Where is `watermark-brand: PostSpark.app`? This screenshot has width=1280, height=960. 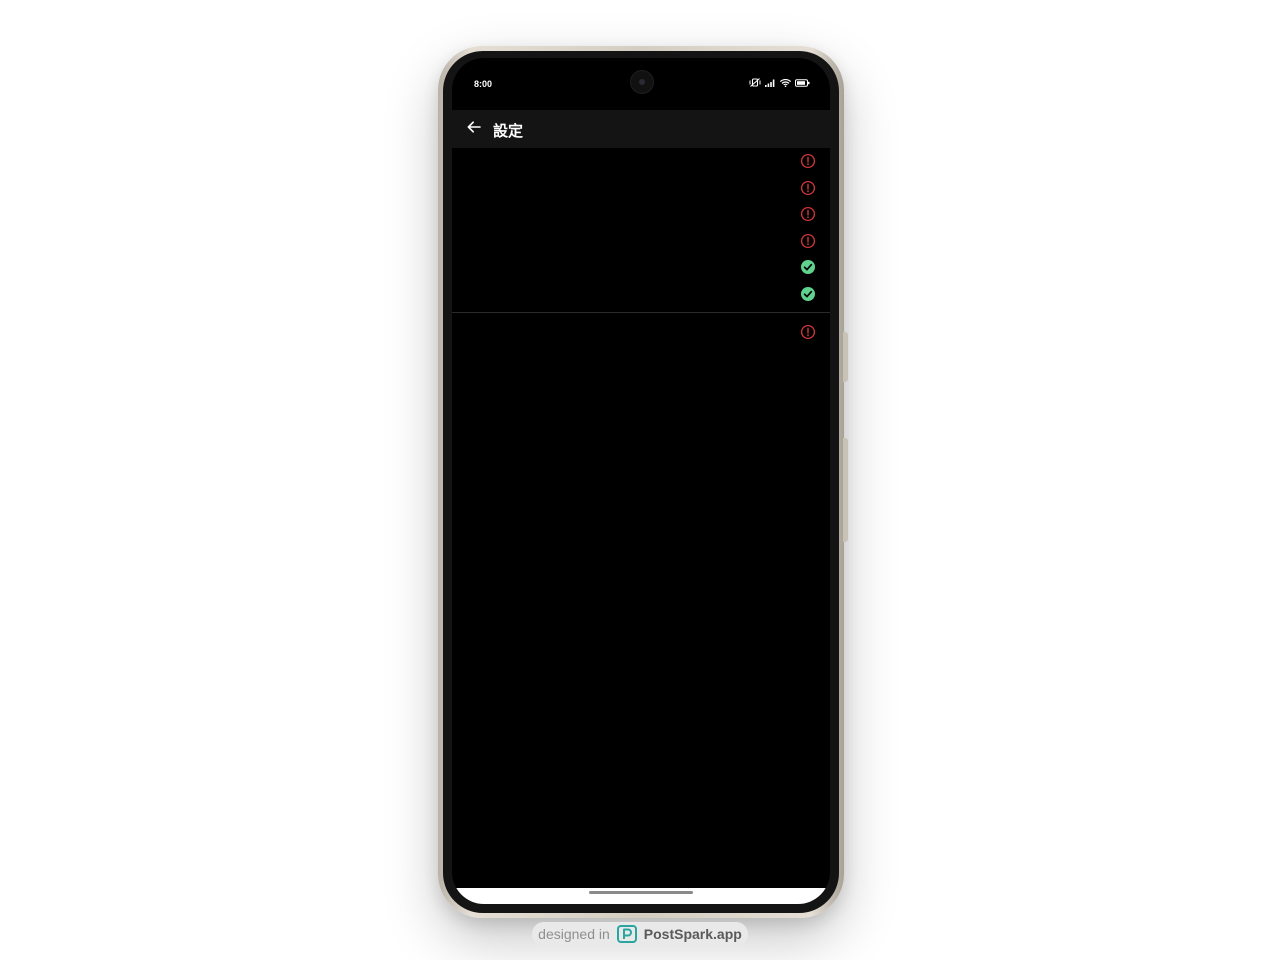
watermark-brand: PostSpark.app is located at coordinates (692, 934).